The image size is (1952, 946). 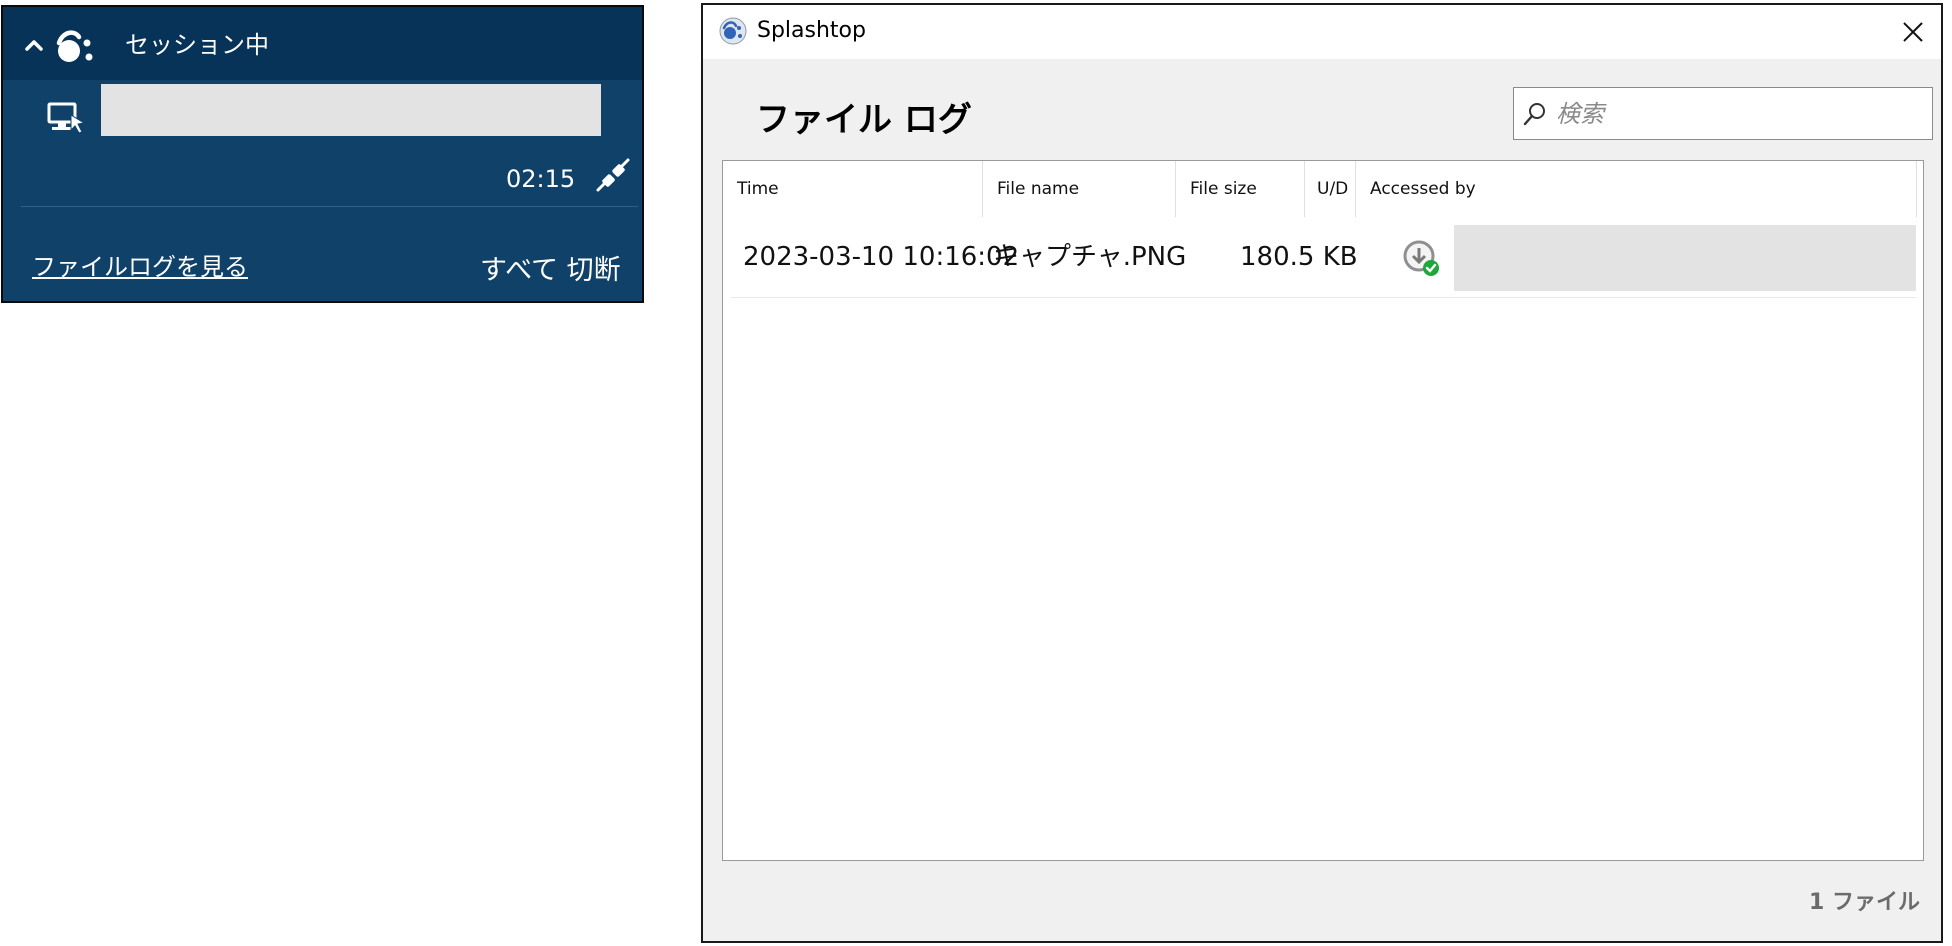 What do you see at coordinates (1636, 189) in the screenshot?
I see `column-header-accessed-by: Accessed by` at bounding box center [1636, 189].